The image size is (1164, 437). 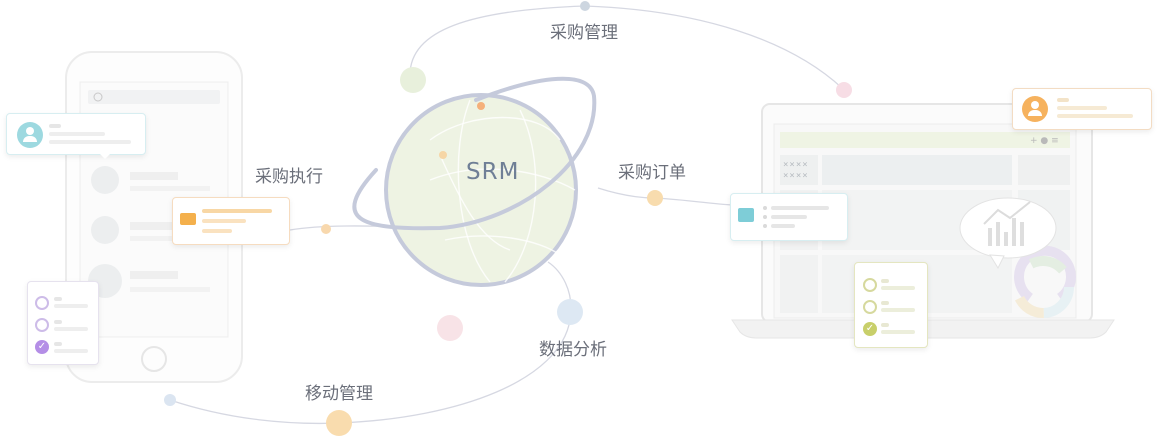 I want to click on dot-exec, so click(x=326, y=229).